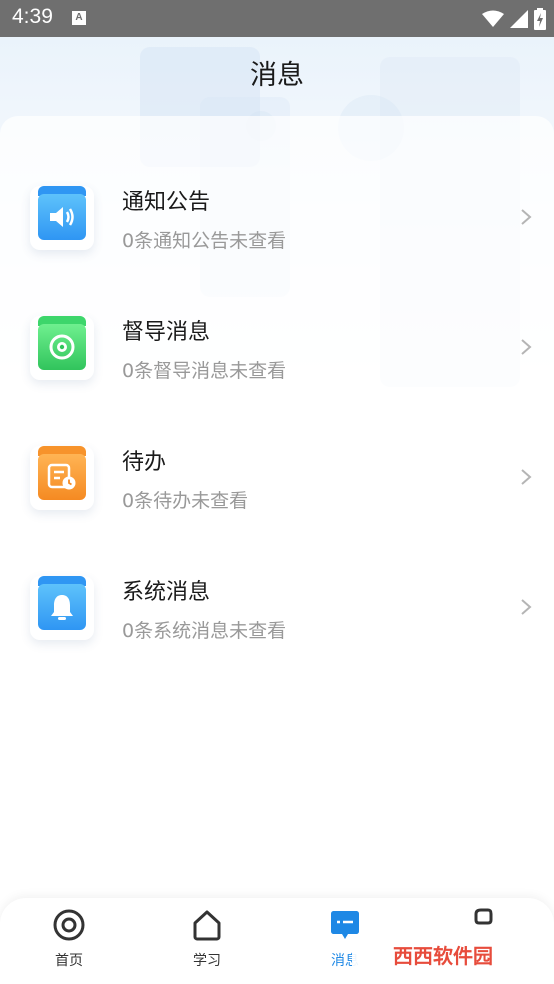 This screenshot has height=984, width=554. I want to click on message-item-system: 系统消息 0条系统消息未查看, so click(277, 606).